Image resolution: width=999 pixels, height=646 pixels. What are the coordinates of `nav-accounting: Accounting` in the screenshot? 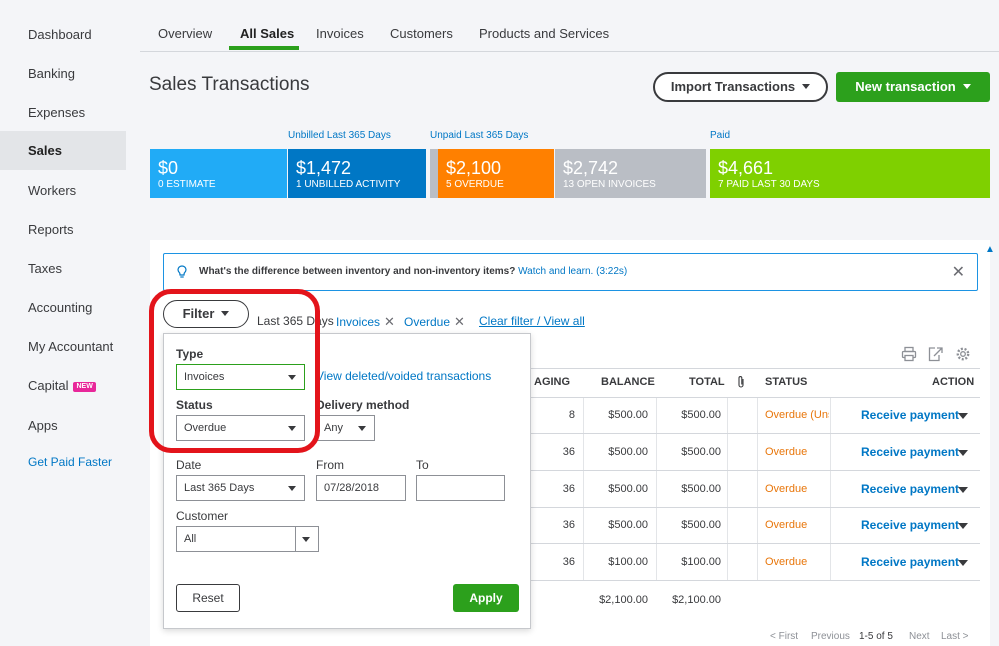 It's located at (63, 307).